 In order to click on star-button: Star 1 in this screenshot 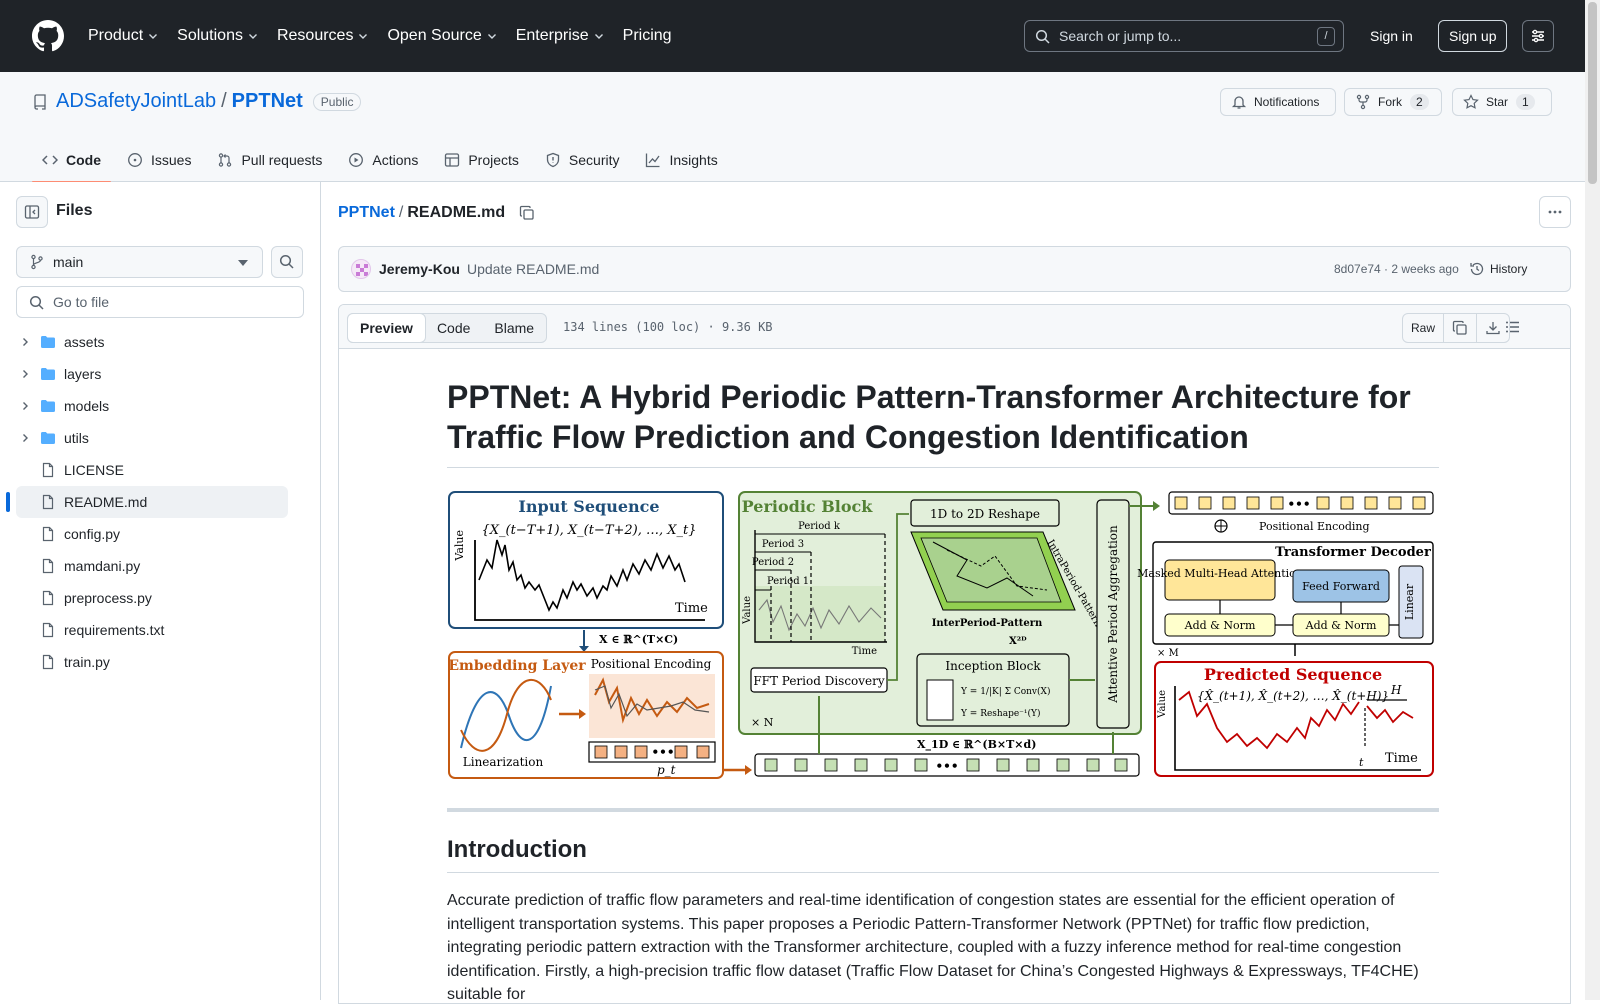, I will do `click(1502, 102)`.